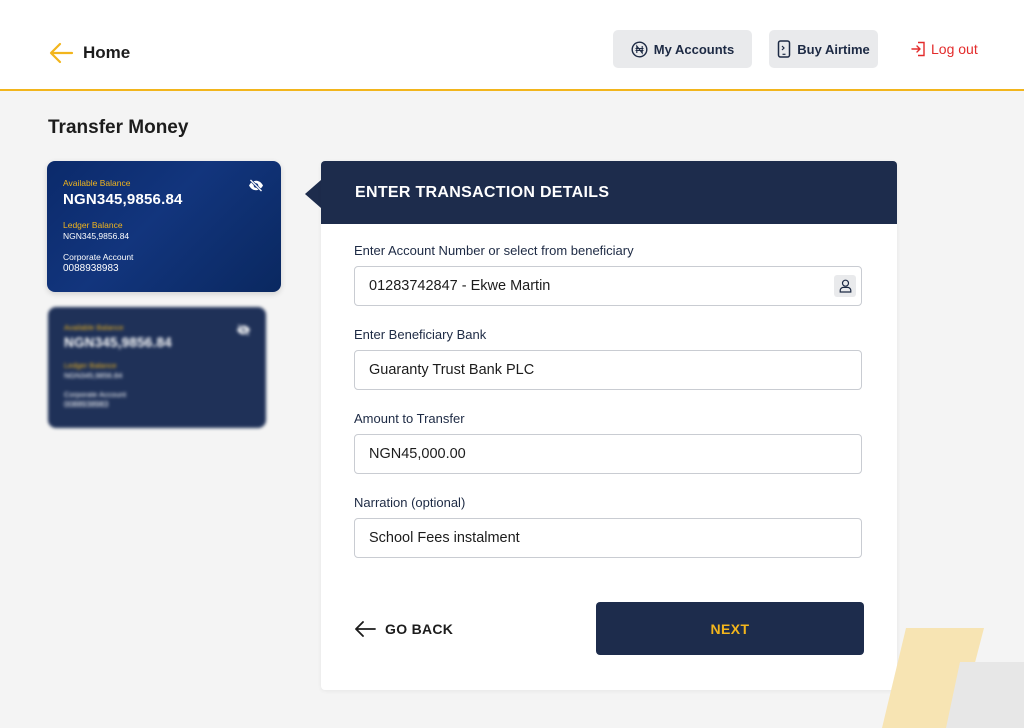  What do you see at coordinates (608, 370) in the screenshot?
I see `beneficiary-bank-field: Guaranty Trust Bank PLC` at bounding box center [608, 370].